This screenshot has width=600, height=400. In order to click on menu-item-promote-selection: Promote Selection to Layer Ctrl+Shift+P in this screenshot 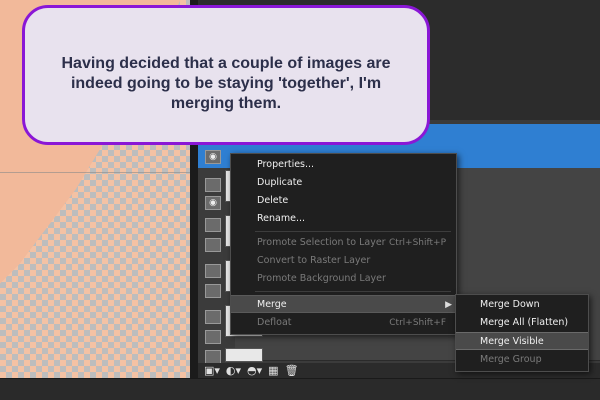, I will do `click(343, 243)`.